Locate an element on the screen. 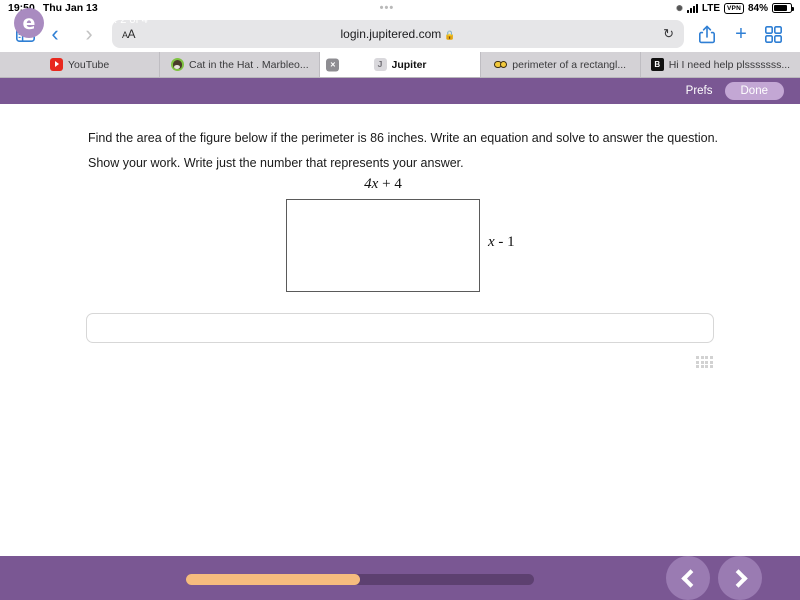 This screenshot has width=800, height=600. progress-bar-fill is located at coordinates (273, 579).